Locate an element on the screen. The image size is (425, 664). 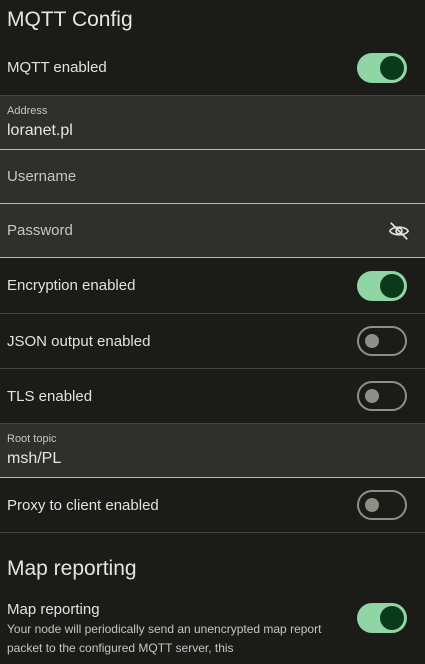
tls-row: TLS enabled is located at coordinates (212, 396).